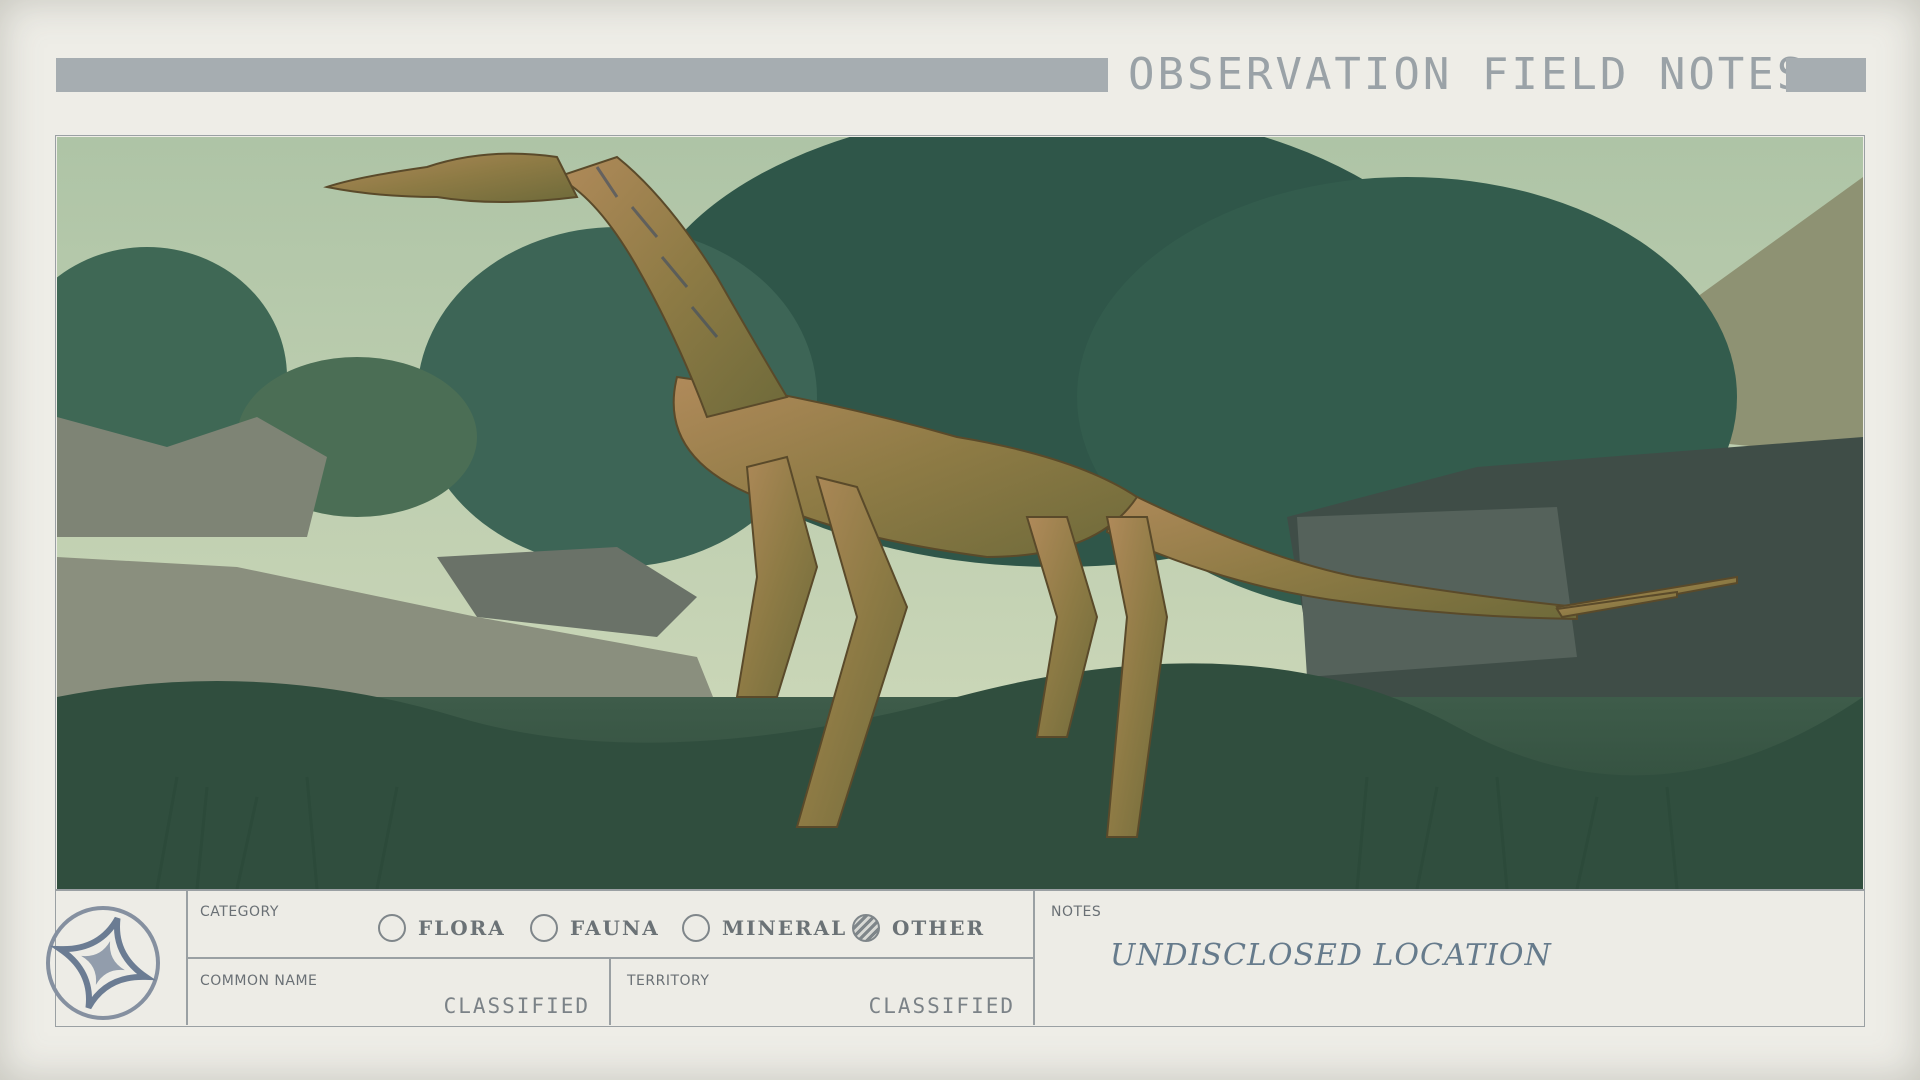  Describe the element at coordinates (941, 1006) in the screenshot. I see `territory-value: CLASSIFIED` at that location.